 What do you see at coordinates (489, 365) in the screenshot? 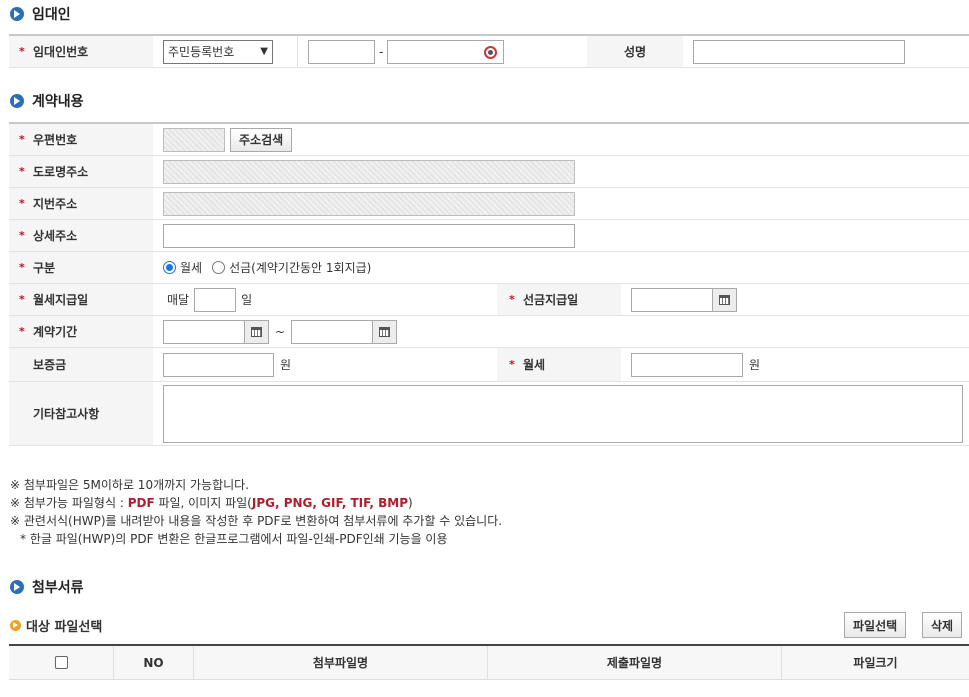
I see `amount-row: 보증금 원 * 월세 원` at bounding box center [489, 365].